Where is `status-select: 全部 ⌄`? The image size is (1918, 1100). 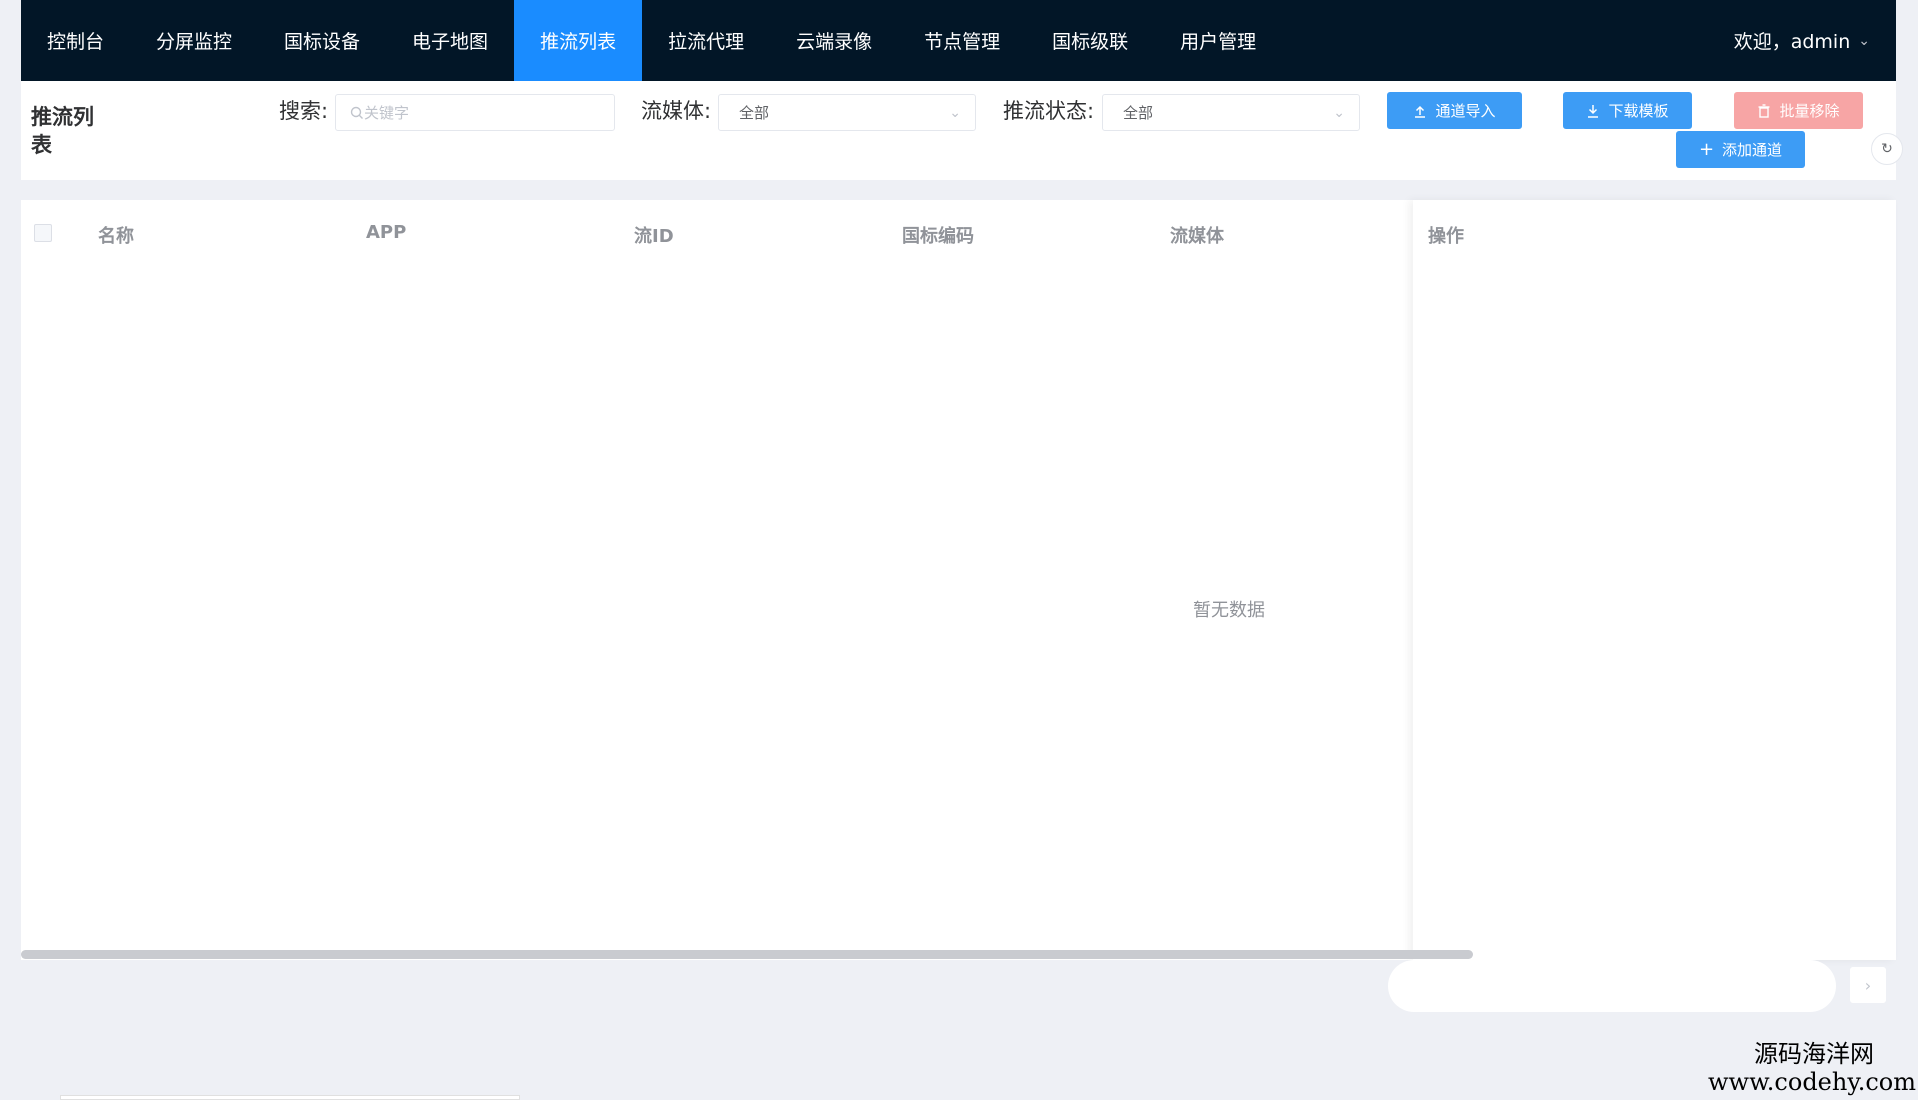
status-select: 全部 ⌄ is located at coordinates (1231, 112).